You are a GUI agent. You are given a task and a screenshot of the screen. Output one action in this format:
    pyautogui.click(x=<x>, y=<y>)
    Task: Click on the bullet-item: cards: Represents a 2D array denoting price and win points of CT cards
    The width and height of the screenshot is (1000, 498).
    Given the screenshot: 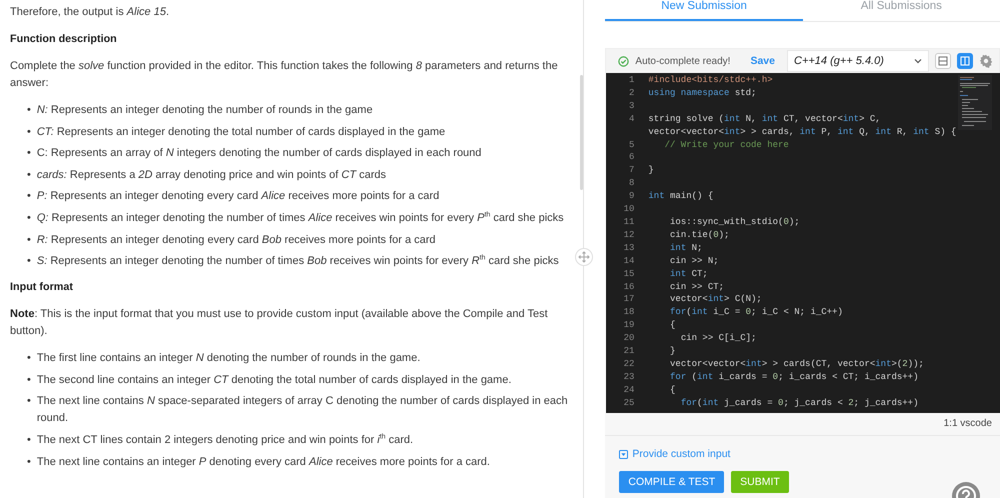 What is the action you would take?
    pyautogui.click(x=211, y=175)
    